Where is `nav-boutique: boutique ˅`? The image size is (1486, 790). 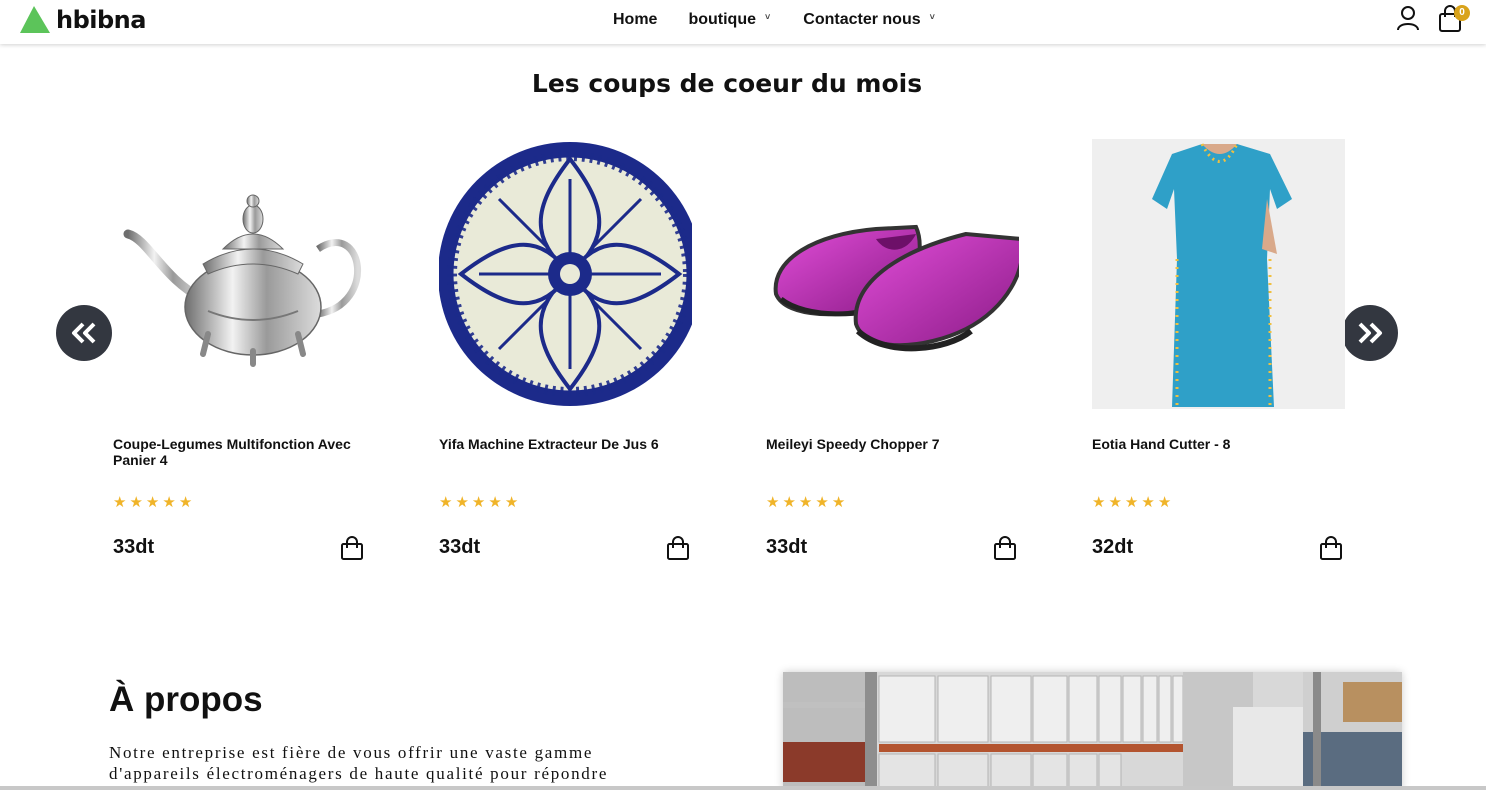
nav-boutique: boutique ˅ is located at coordinates (729, 20).